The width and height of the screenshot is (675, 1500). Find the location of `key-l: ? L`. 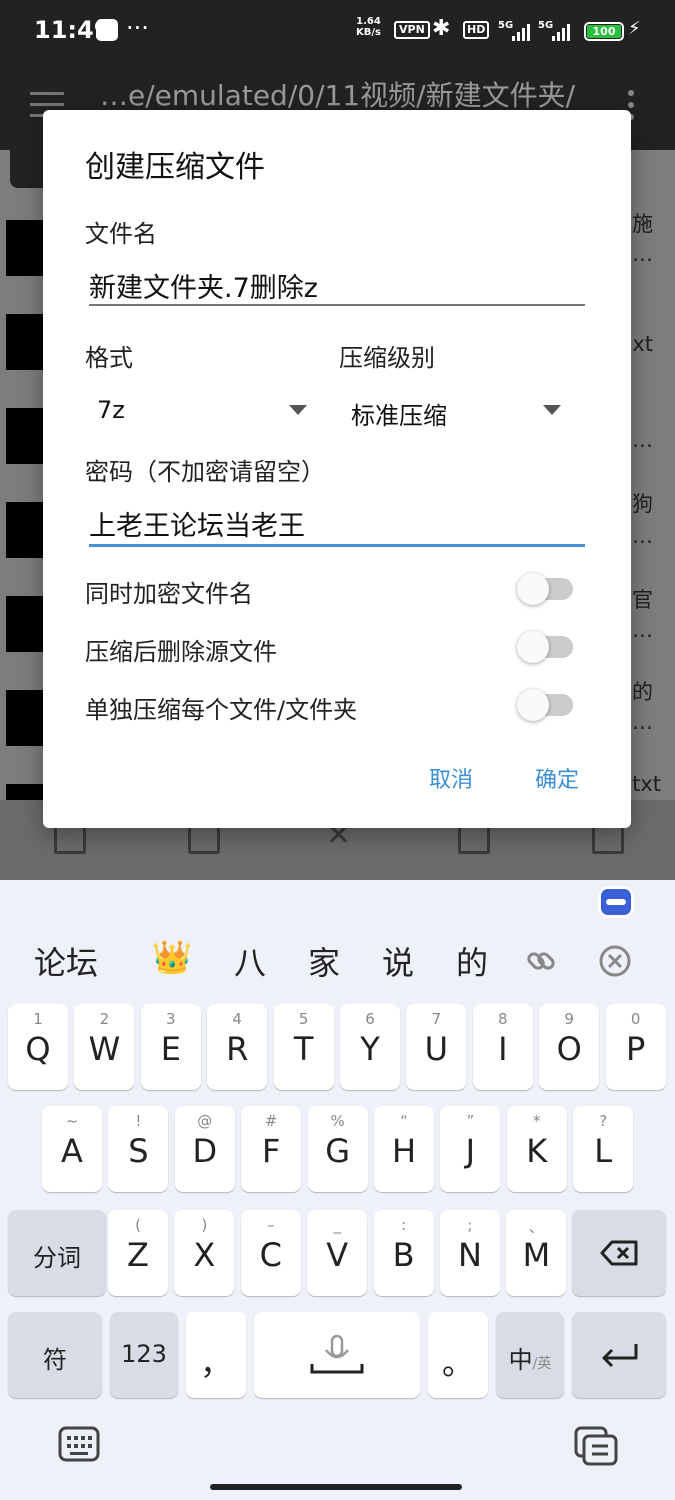

key-l: ? L is located at coordinates (603, 1149).